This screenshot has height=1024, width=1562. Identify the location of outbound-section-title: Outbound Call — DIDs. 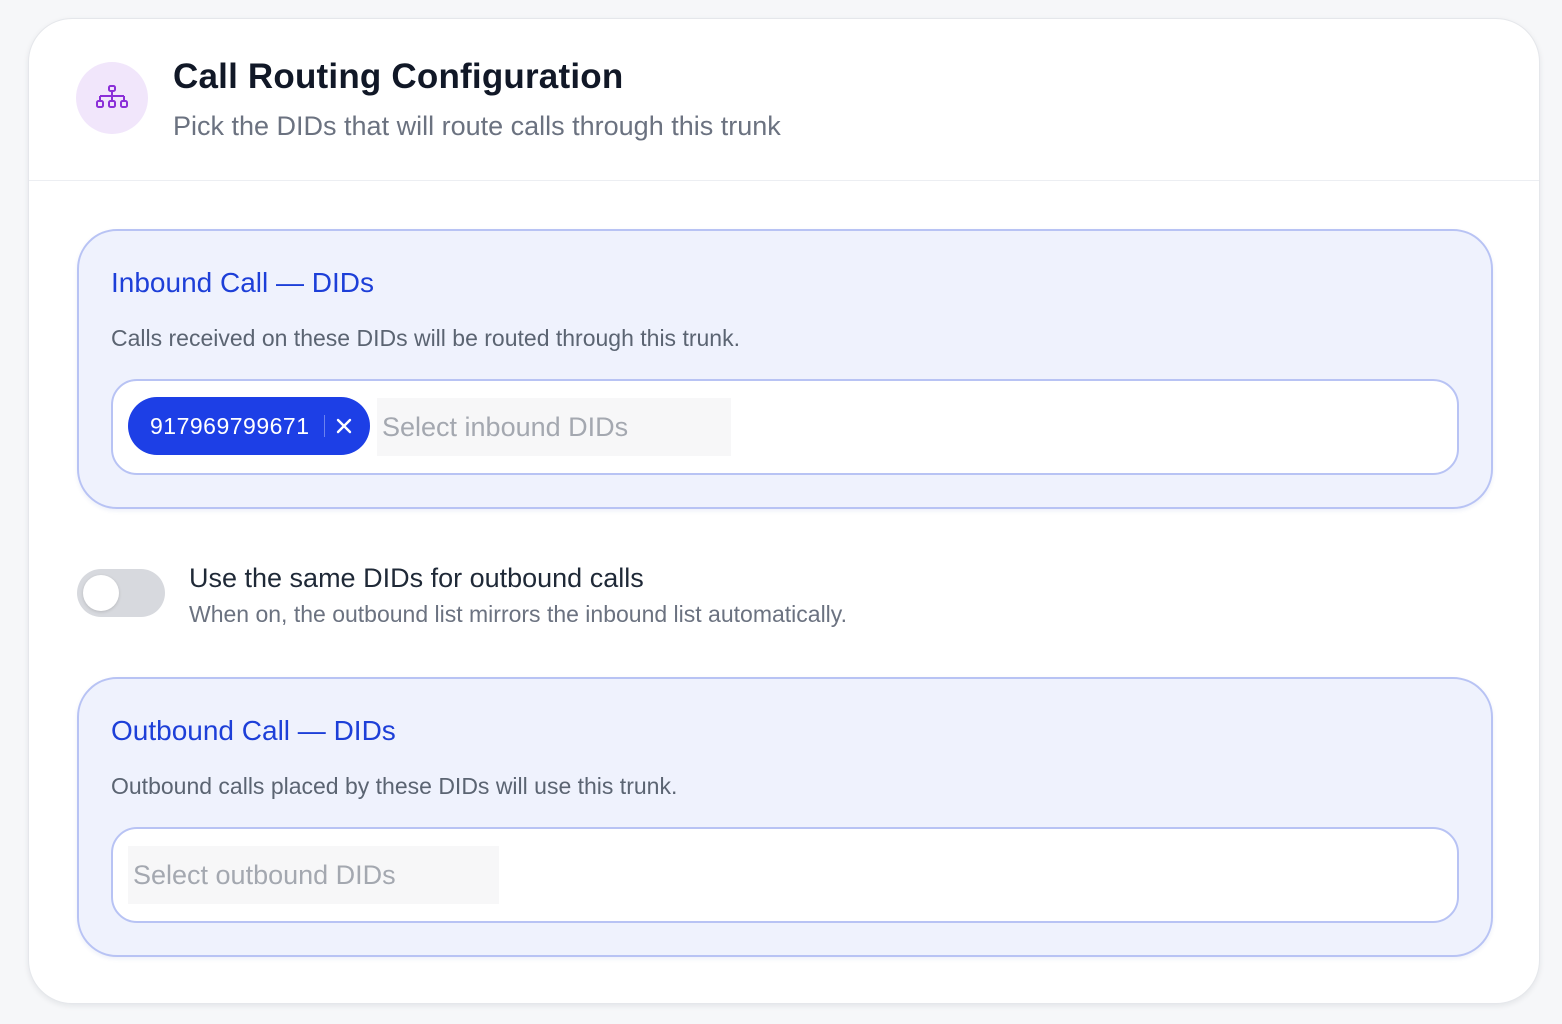
(253, 730).